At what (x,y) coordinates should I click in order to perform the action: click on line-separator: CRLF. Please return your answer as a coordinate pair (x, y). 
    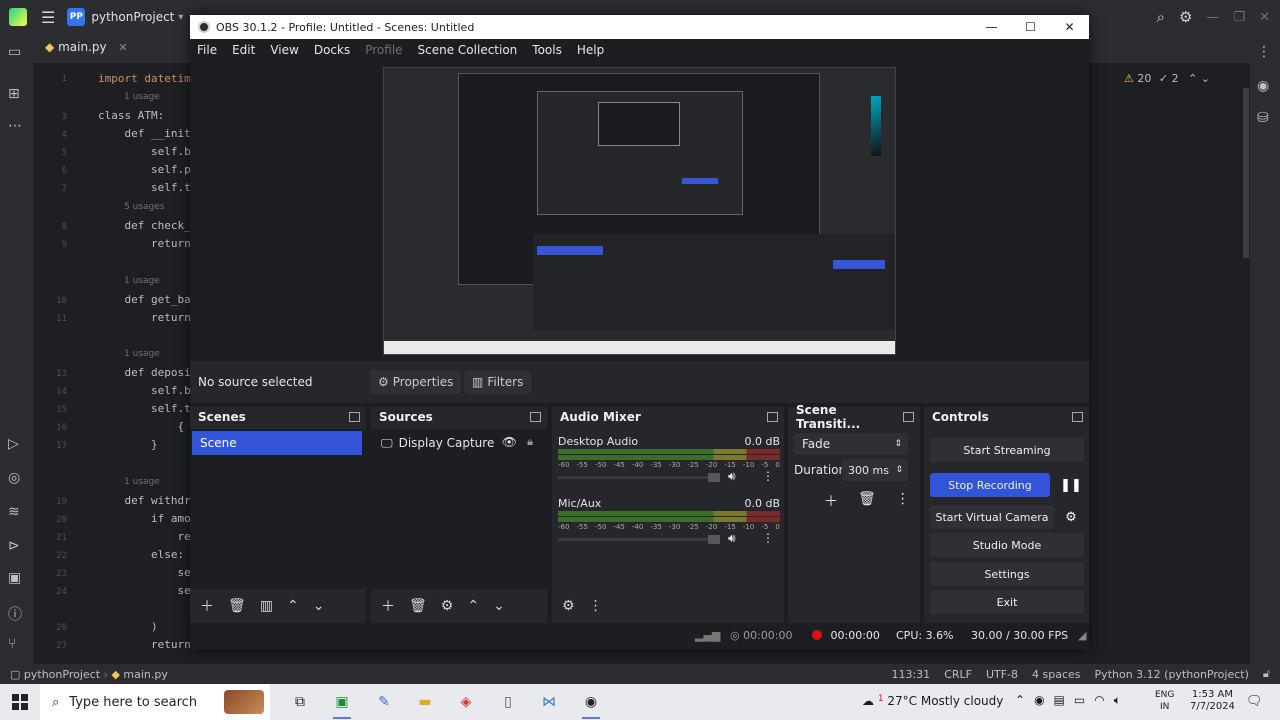
    Looking at the image, I should click on (958, 674).